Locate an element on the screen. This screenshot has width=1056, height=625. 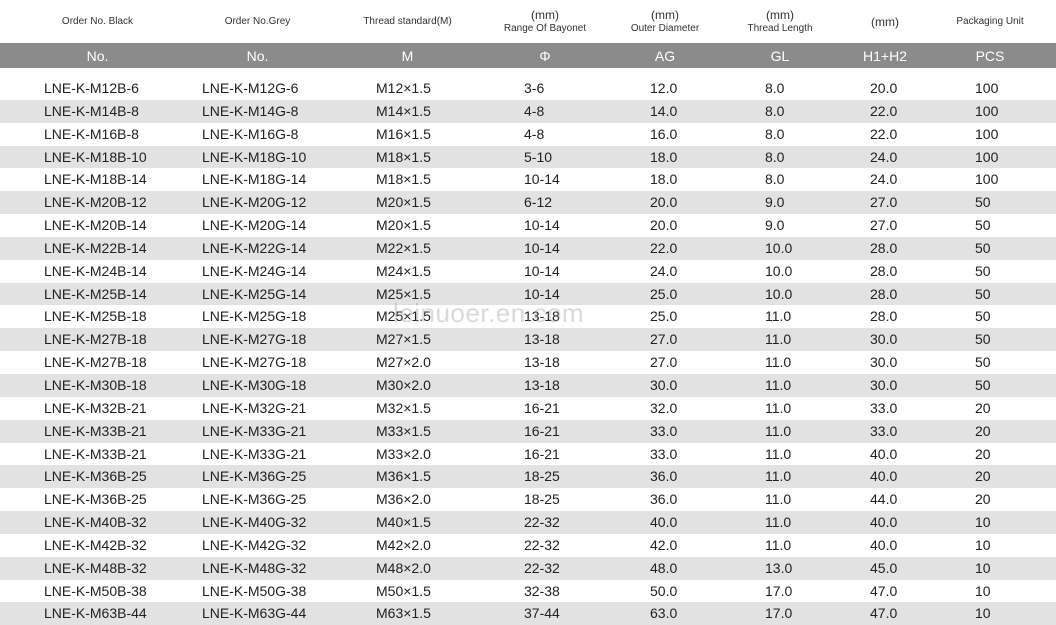
cell-order-no-black: LNE-K-M25B-18 is located at coordinates (95, 316).